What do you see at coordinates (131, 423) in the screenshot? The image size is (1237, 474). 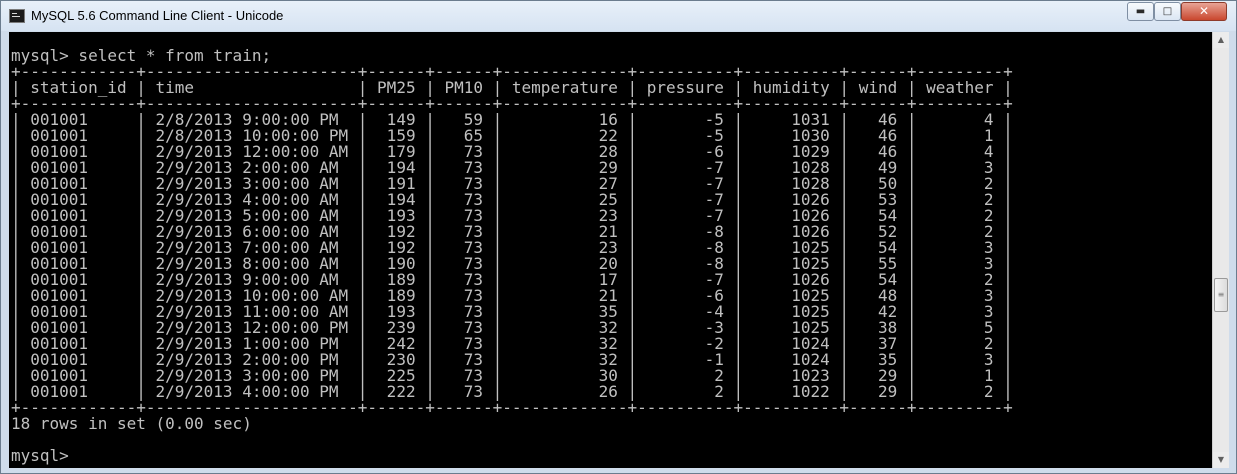 I see `result-summary: 18 rows in set (0.00 sec)` at bounding box center [131, 423].